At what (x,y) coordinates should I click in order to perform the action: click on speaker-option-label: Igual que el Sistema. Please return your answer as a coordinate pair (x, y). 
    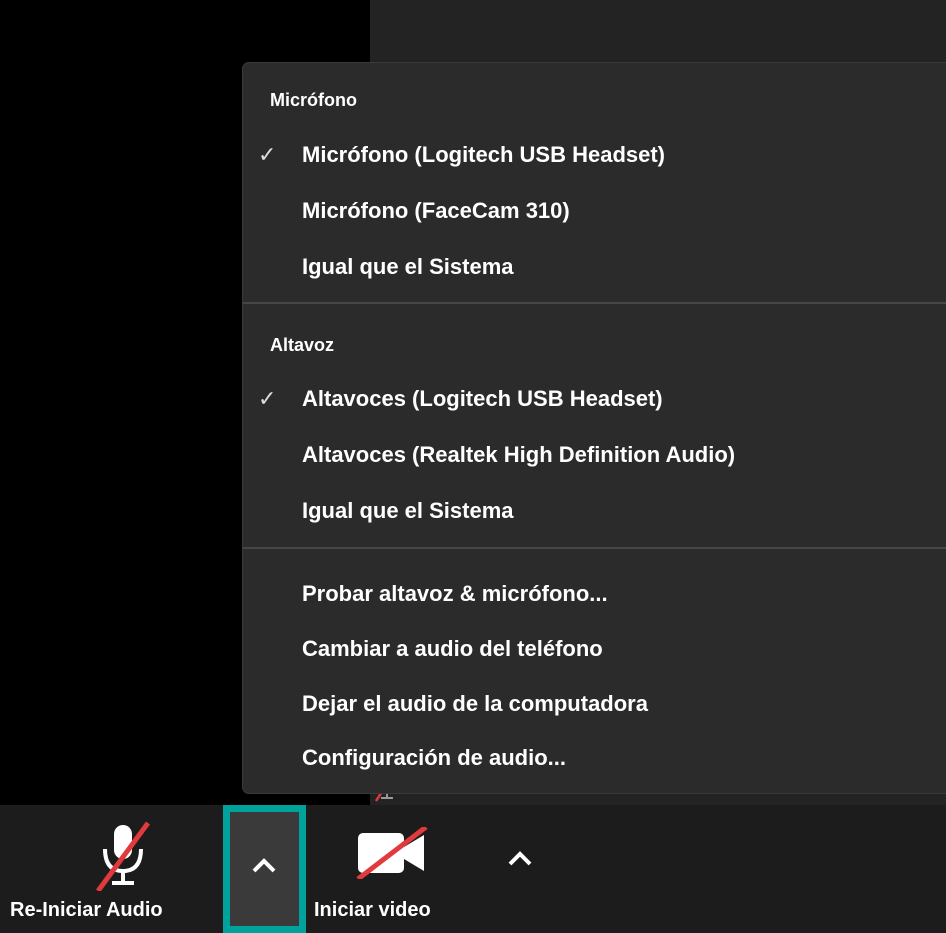
    Looking at the image, I should click on (408, 510).